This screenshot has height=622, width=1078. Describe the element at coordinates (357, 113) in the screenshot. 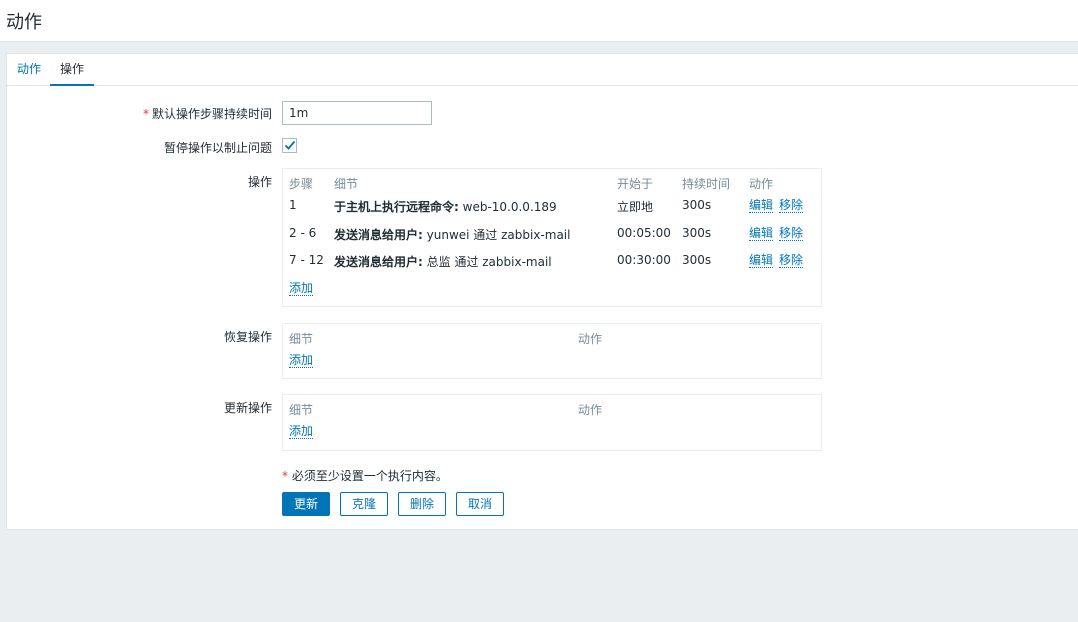

I see `duration-input` at that location.